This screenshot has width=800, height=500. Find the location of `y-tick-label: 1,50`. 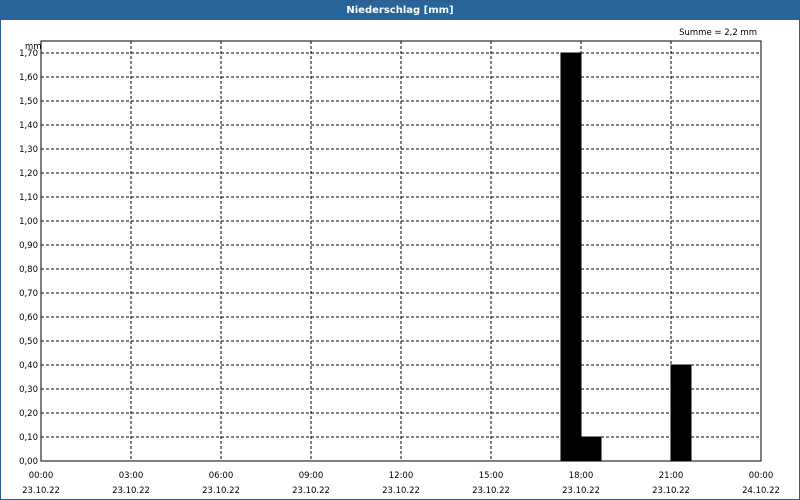

y-tick-label: 1,50 is located at coordinates (28, 102).